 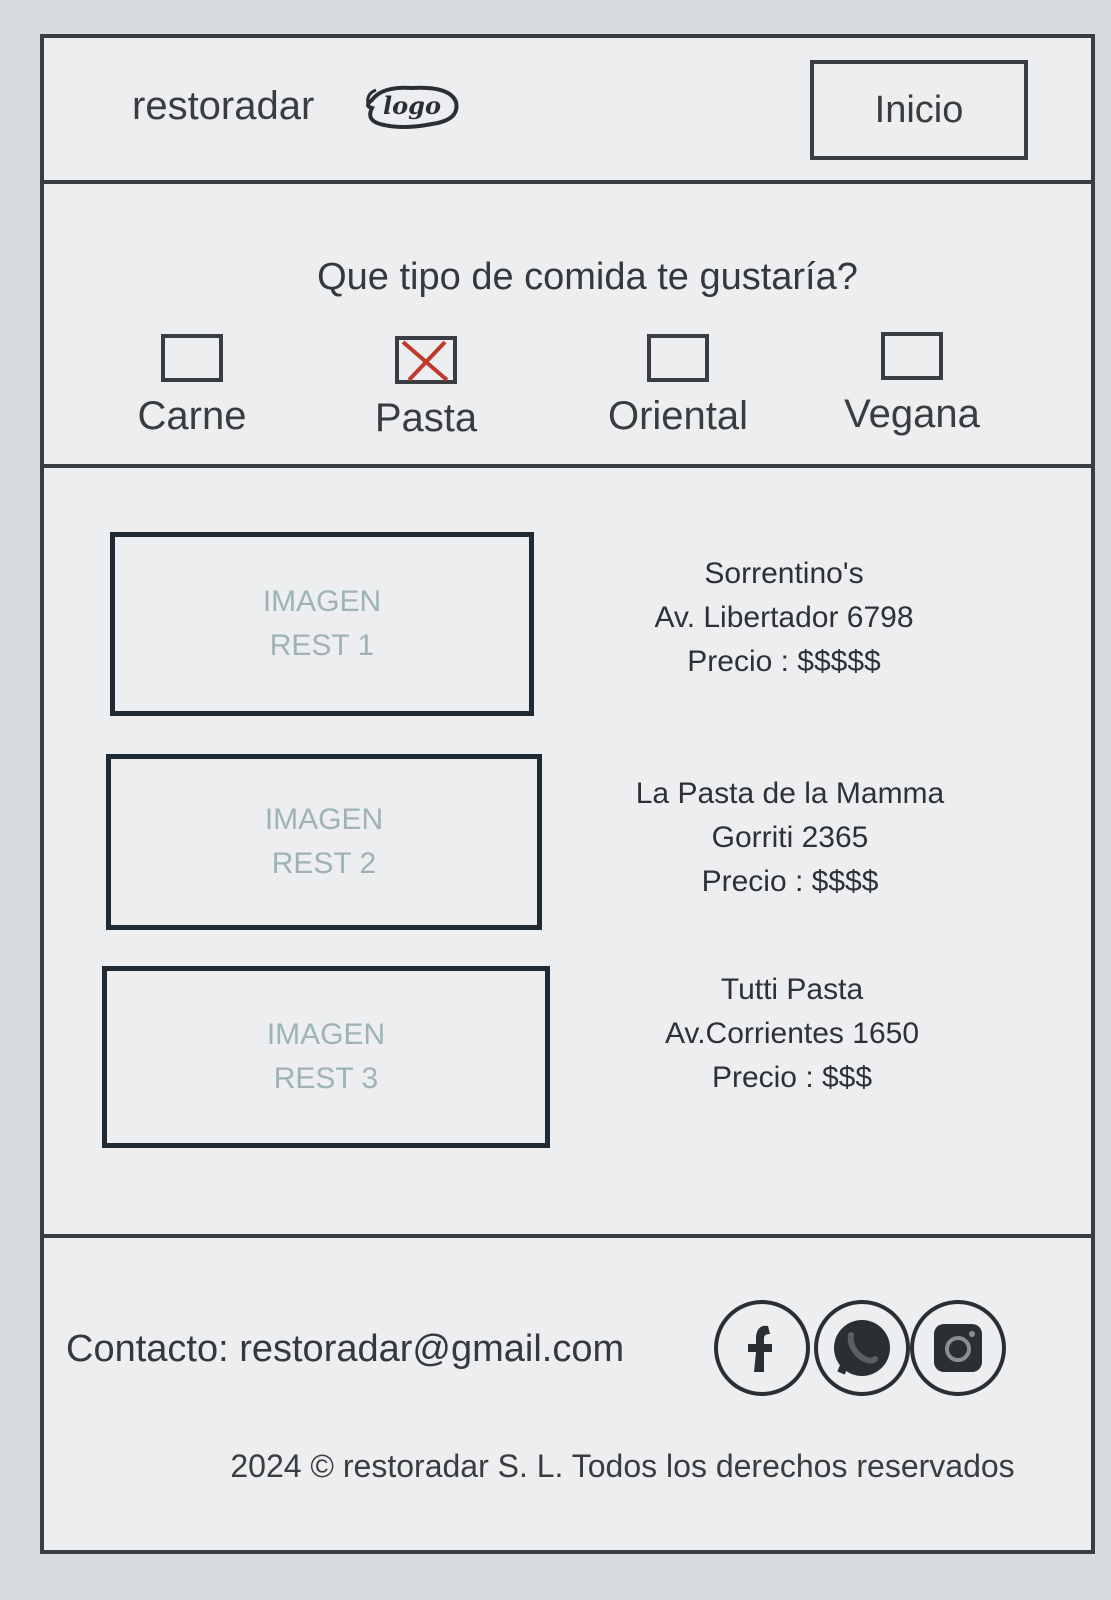 I want to click on restaurant-address: Gorriti 2365, so click(x=790, y=837).